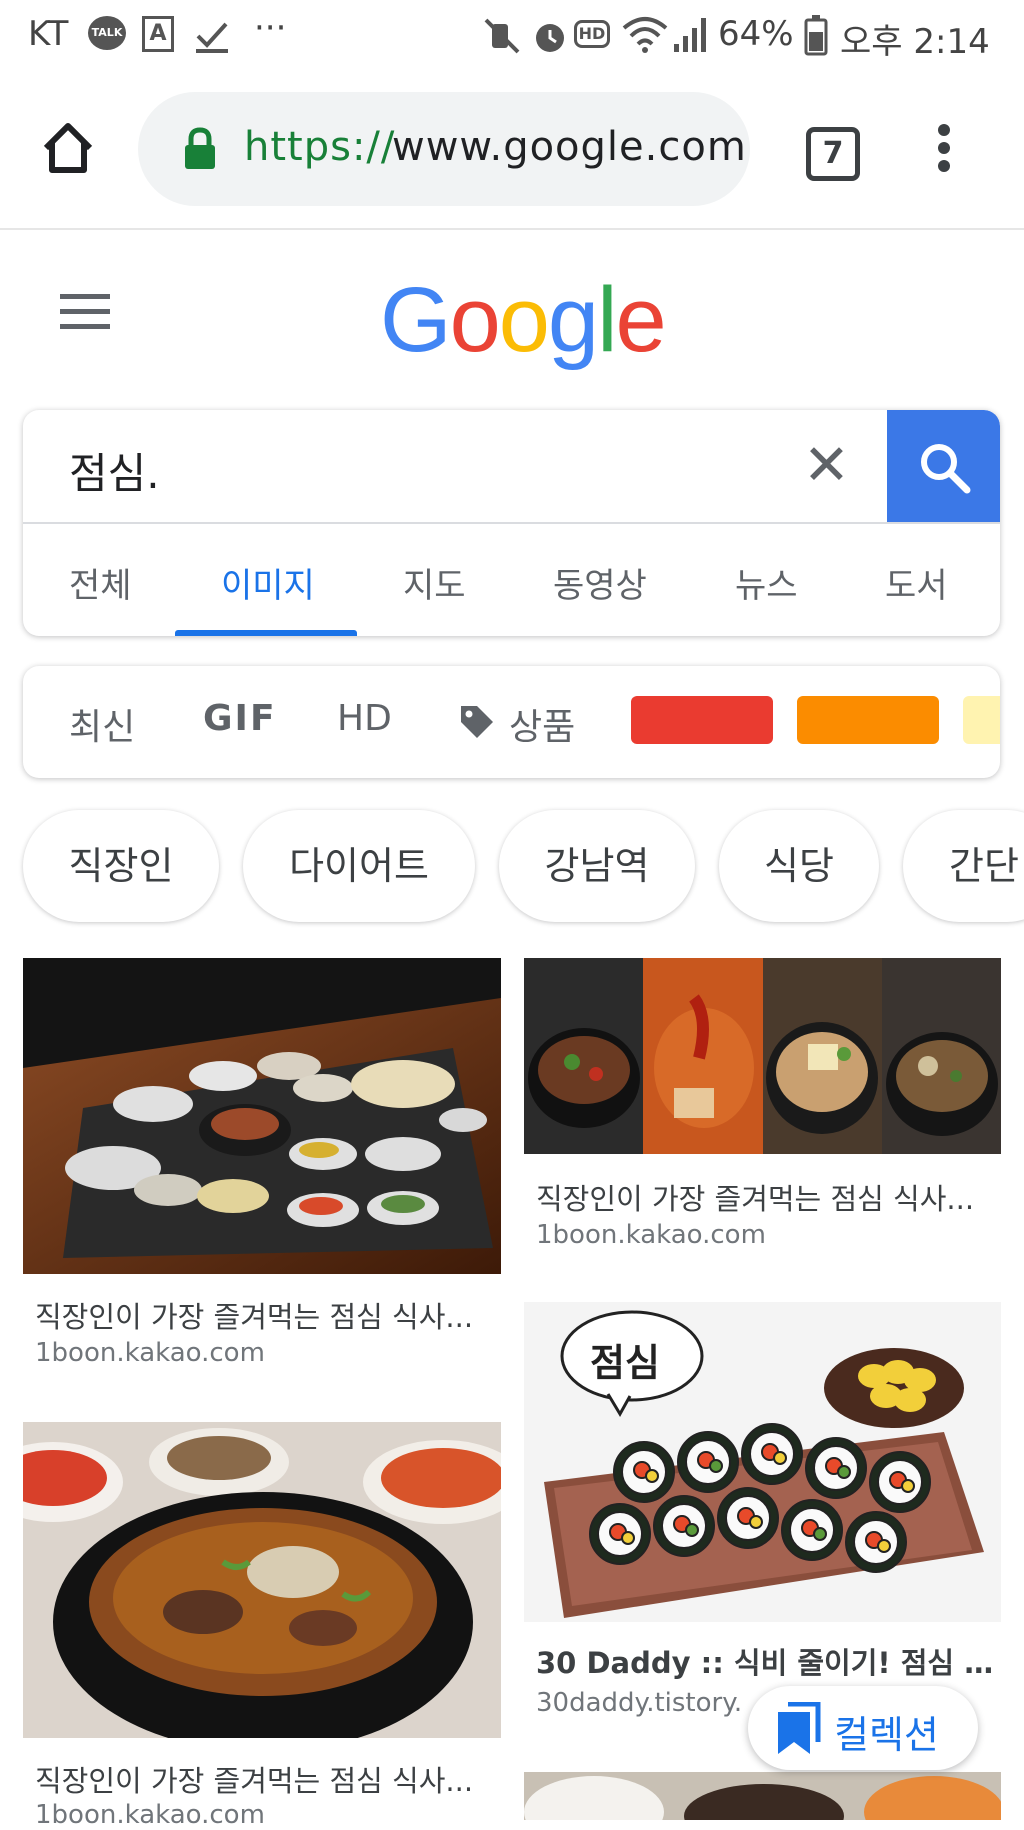  Describe the element at coordinates (799, 1728) in the screenshot. I see `bookmark-collection-icon` at that location.